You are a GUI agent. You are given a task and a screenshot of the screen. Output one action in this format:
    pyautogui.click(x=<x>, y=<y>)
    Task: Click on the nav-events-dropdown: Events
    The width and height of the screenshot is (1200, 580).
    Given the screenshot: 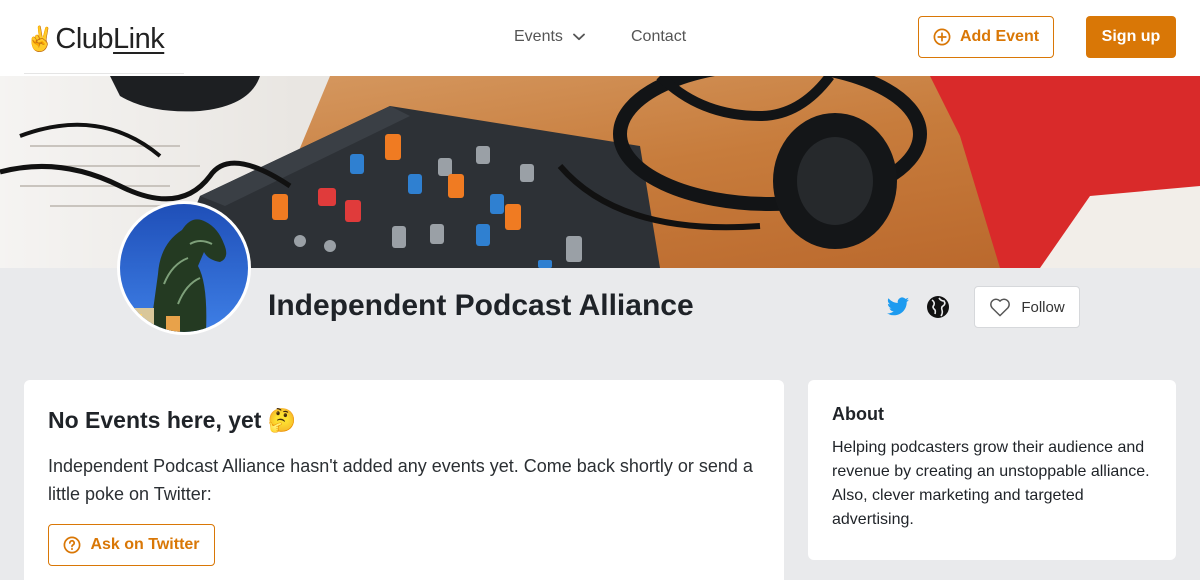 What is the action you would take?
    pyautogui.click(x=549, y=37)
    